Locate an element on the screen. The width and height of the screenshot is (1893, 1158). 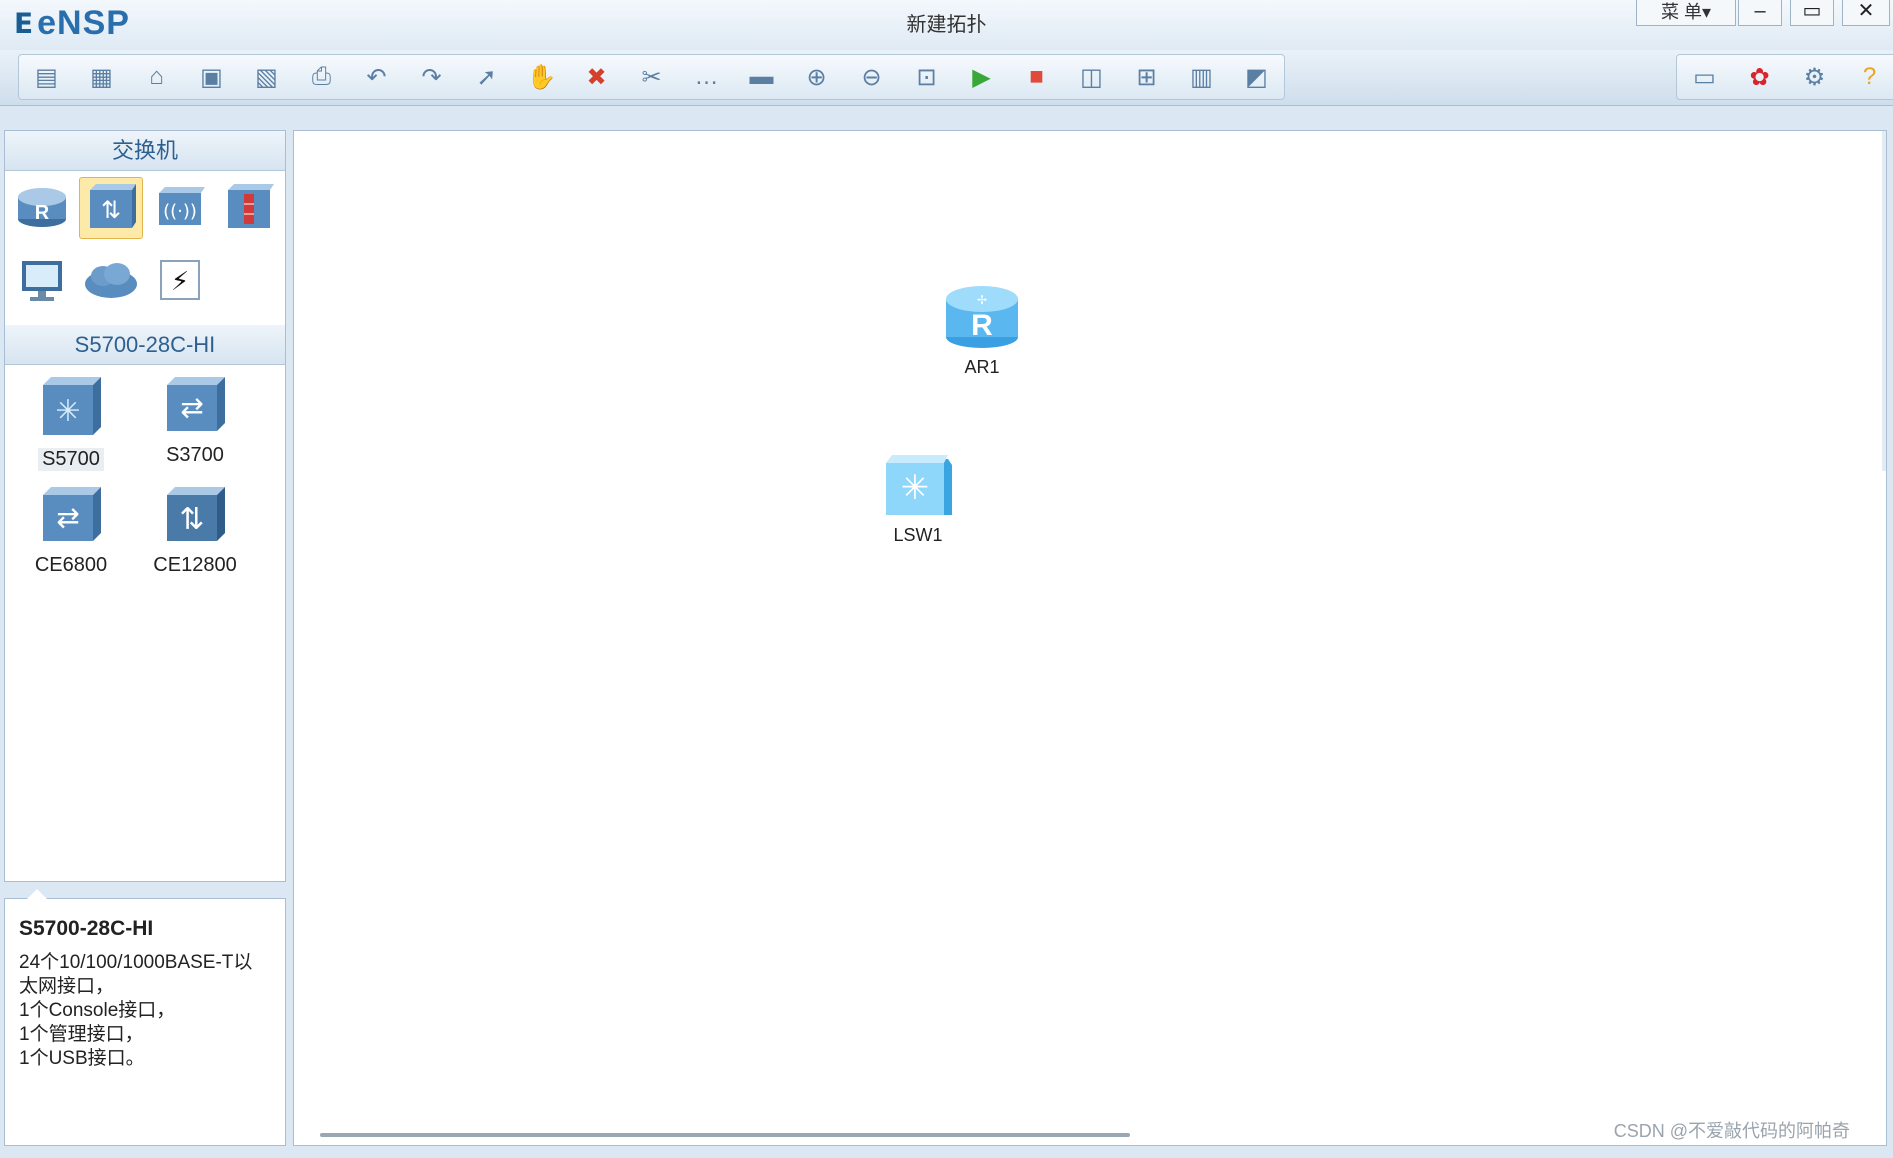
zoom-in-button: ⊕ is located at coordinates (816, 77).